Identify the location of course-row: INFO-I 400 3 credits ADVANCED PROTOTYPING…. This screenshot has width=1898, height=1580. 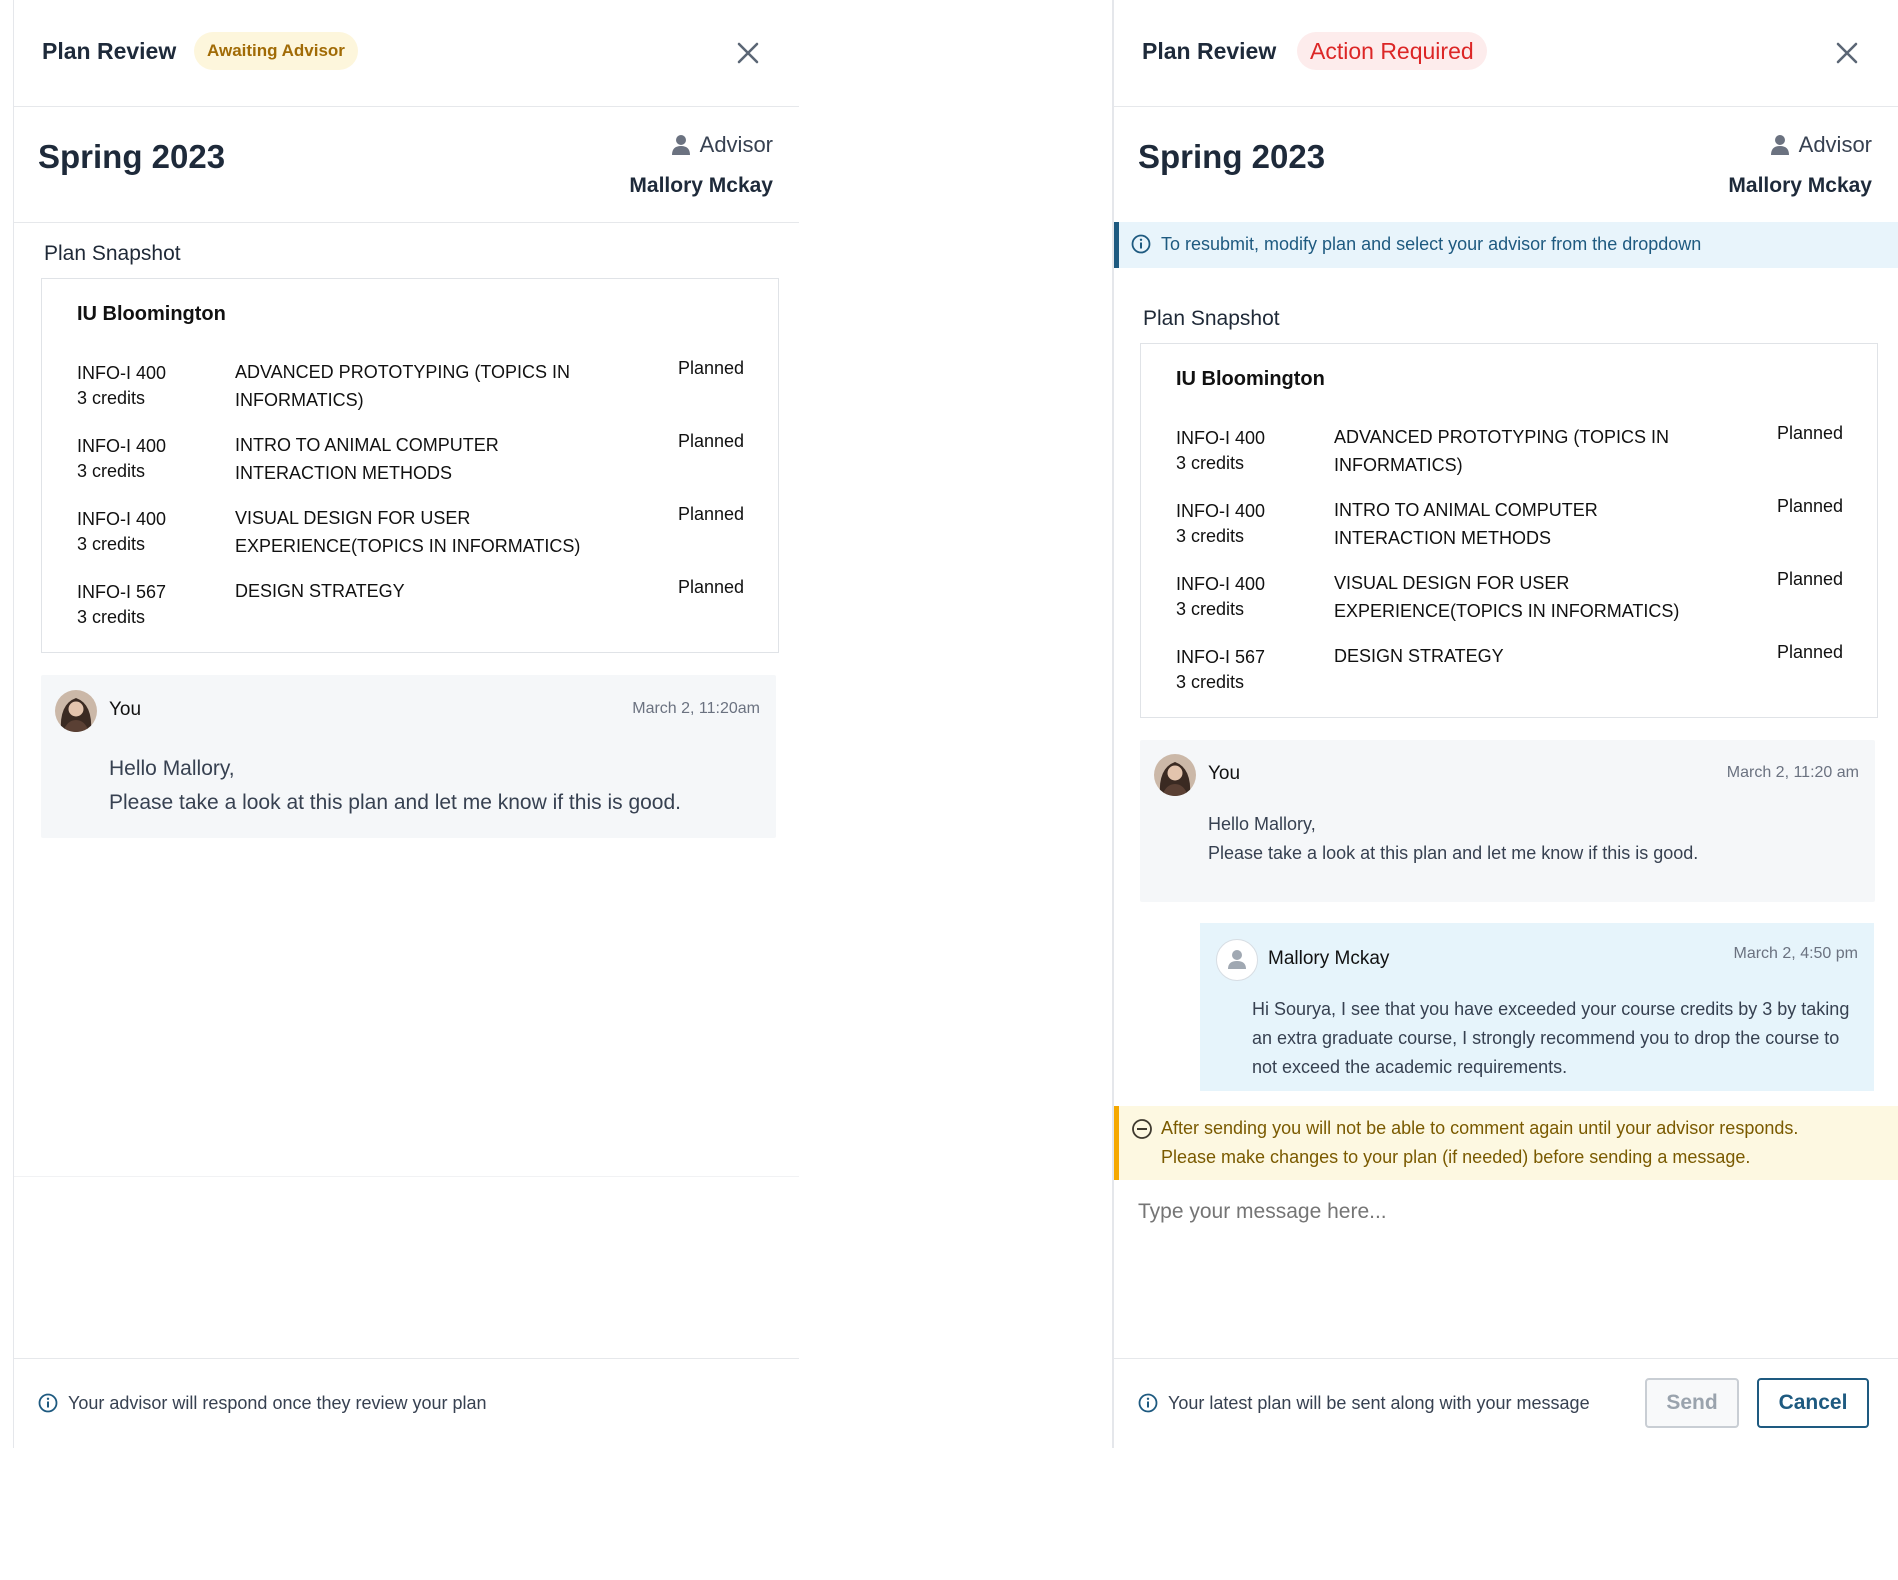
(410, 389).